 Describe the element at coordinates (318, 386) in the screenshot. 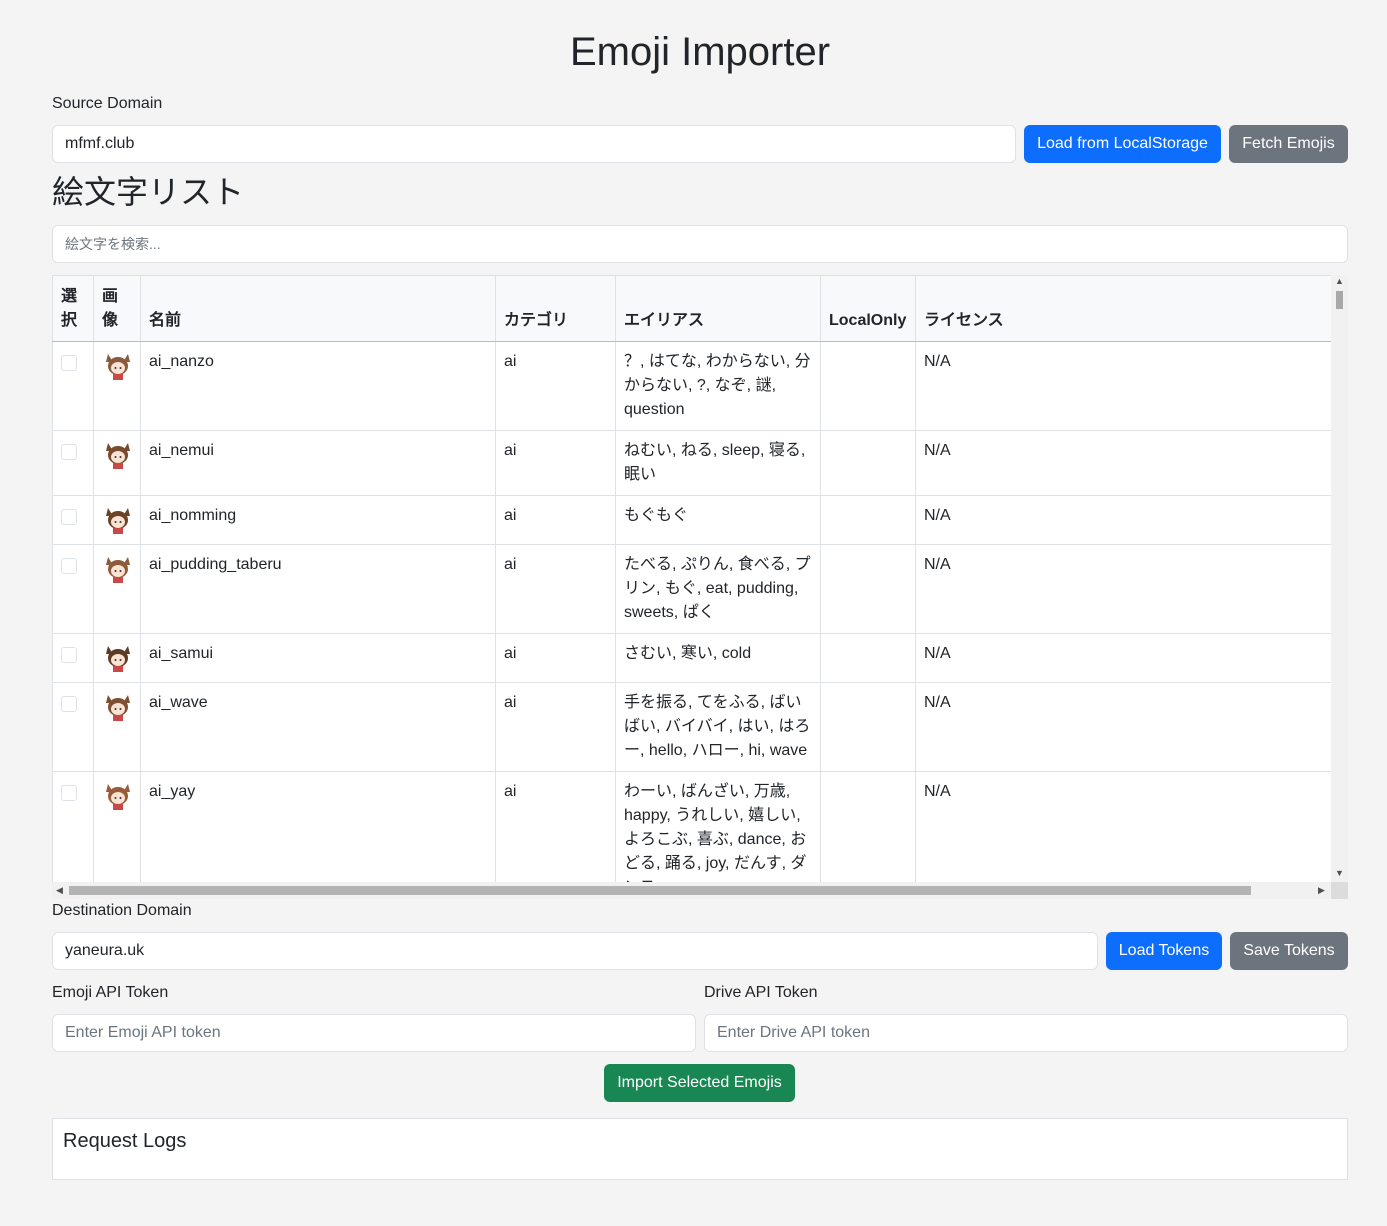

I see `emoji-name-cell: ai_nanzo` at that location.